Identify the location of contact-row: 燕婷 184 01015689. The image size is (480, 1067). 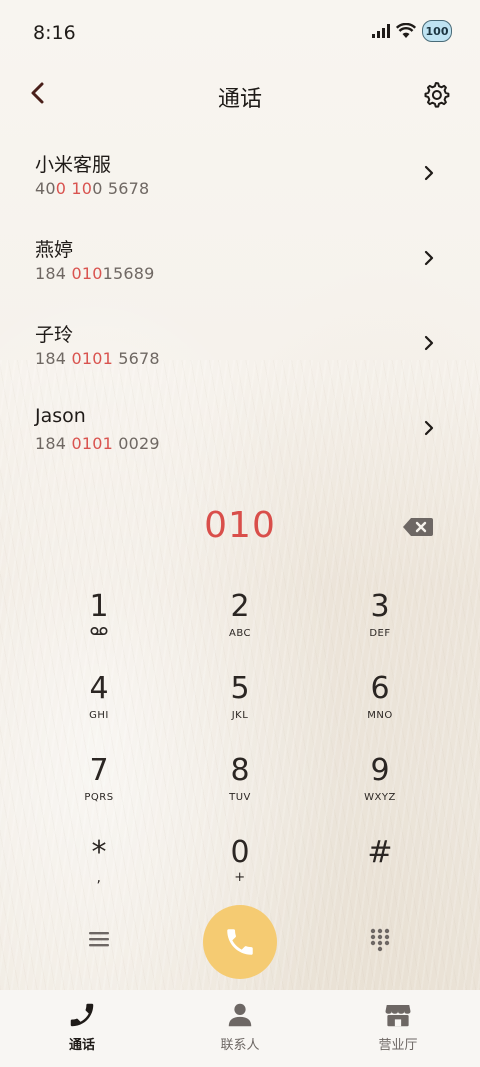
(240, 257).